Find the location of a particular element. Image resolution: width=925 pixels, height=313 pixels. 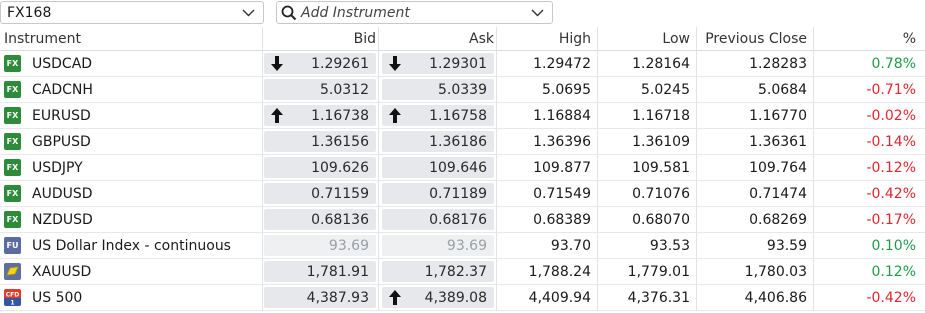

low-cell: 1,779.01 is located at coordinates (647, 271).